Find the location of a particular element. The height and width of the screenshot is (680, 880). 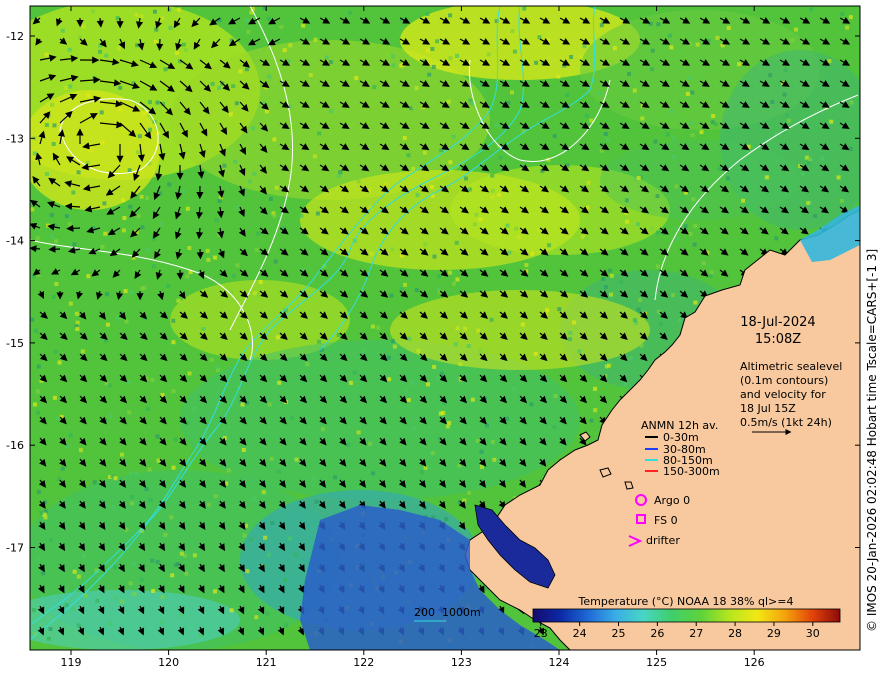

anmn-legend-label-3: 150-300m is located at coordinates (691, 471).